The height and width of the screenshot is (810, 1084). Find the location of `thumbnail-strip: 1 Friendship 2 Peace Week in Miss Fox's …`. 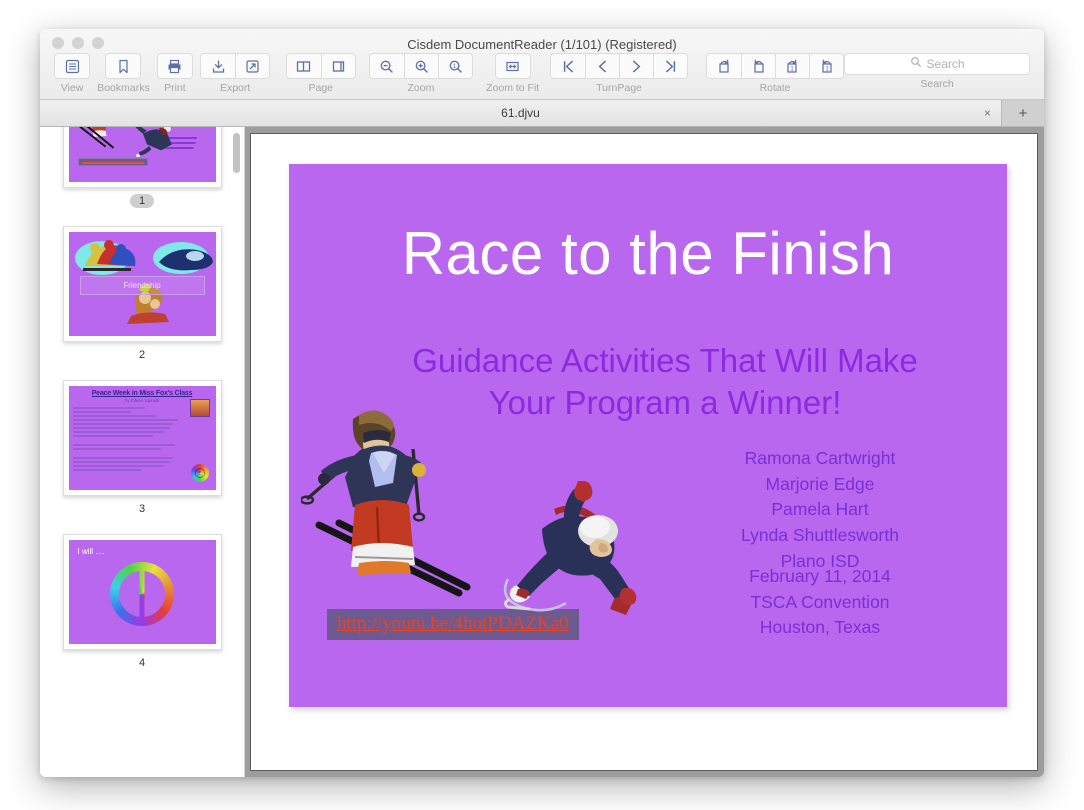

thumbnail-strip: 1 Friendship 2 Peace Week in Miss Fox's … is located at coordinates (142, 417).